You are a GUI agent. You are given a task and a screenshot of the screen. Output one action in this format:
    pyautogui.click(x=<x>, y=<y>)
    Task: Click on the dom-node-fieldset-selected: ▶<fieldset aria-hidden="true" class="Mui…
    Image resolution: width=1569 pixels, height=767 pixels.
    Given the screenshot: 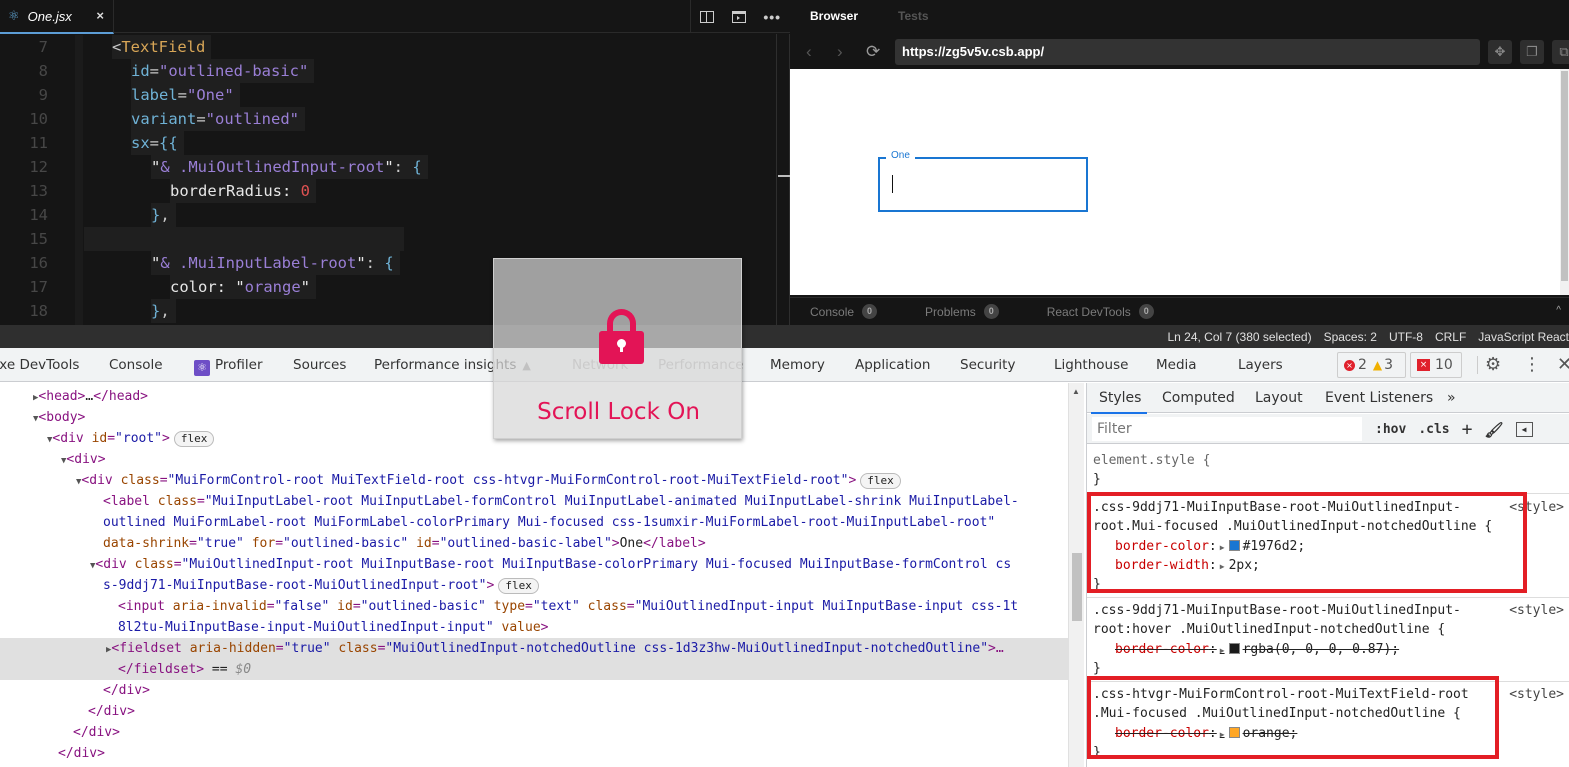 What is the action you would take?
    pyautogui.click(x=534, y=648)
    